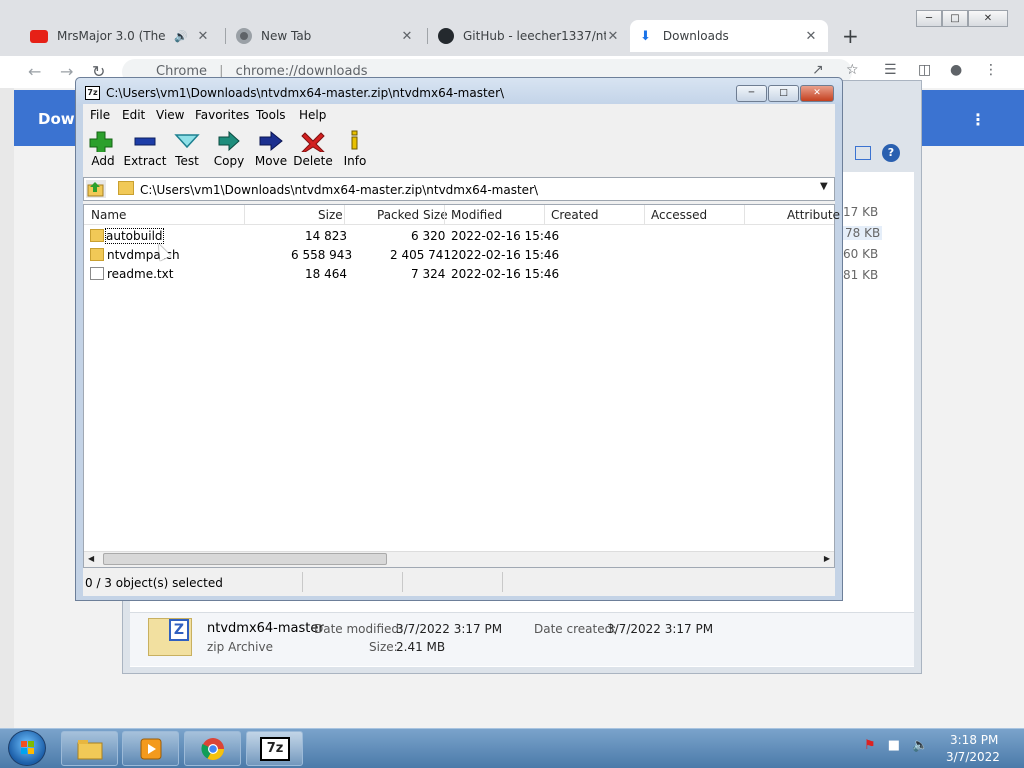 Image resolution: width=1024 pixels, height=768 pixels. What do you see at coordinates (460, 274) in the screenshot?
I see `table-row: readme.txt 18 464 7 324 2022-02-16 15:46` at bounding box center [460, 274].